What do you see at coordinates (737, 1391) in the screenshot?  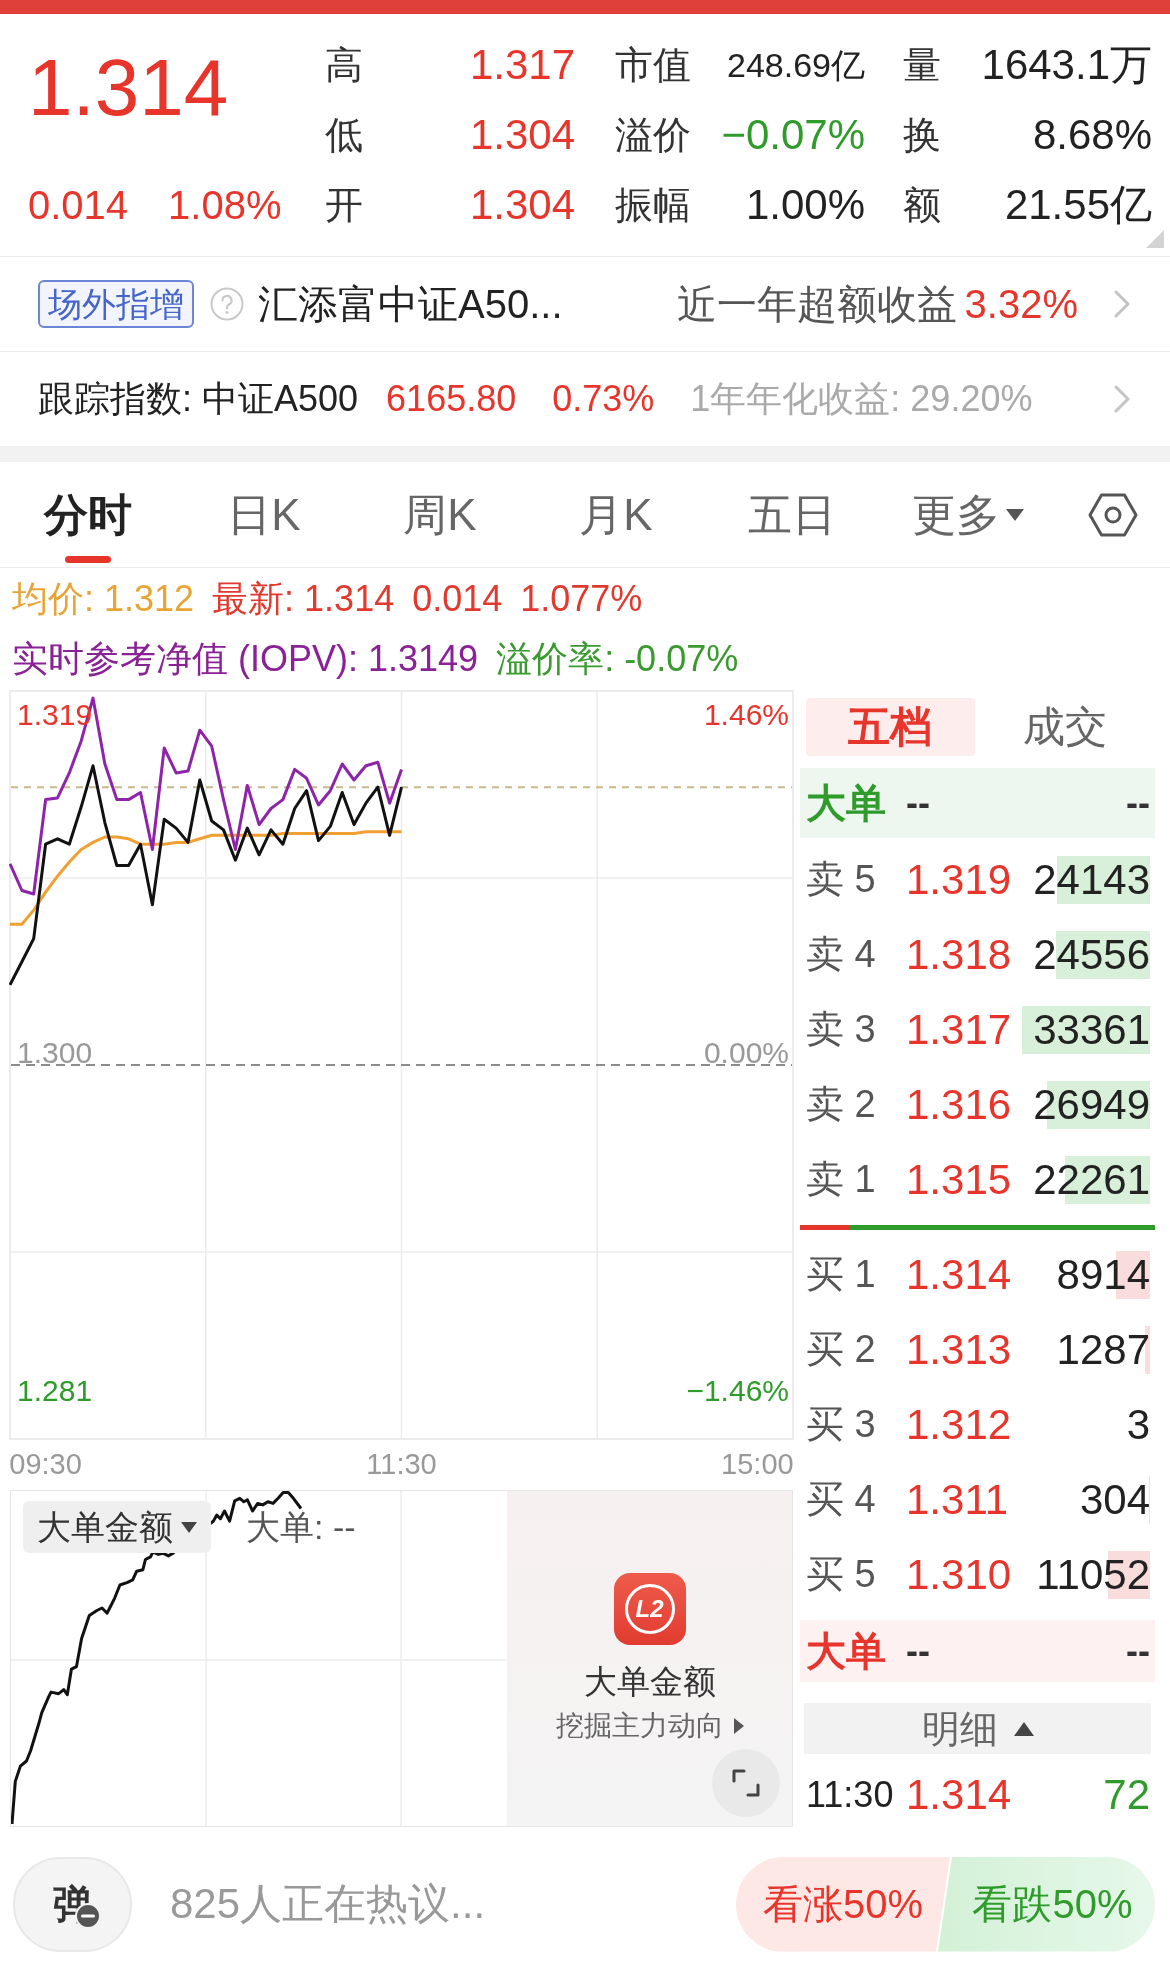 I see `axis-label: −1.46%` at bounding box center [737, 1391].